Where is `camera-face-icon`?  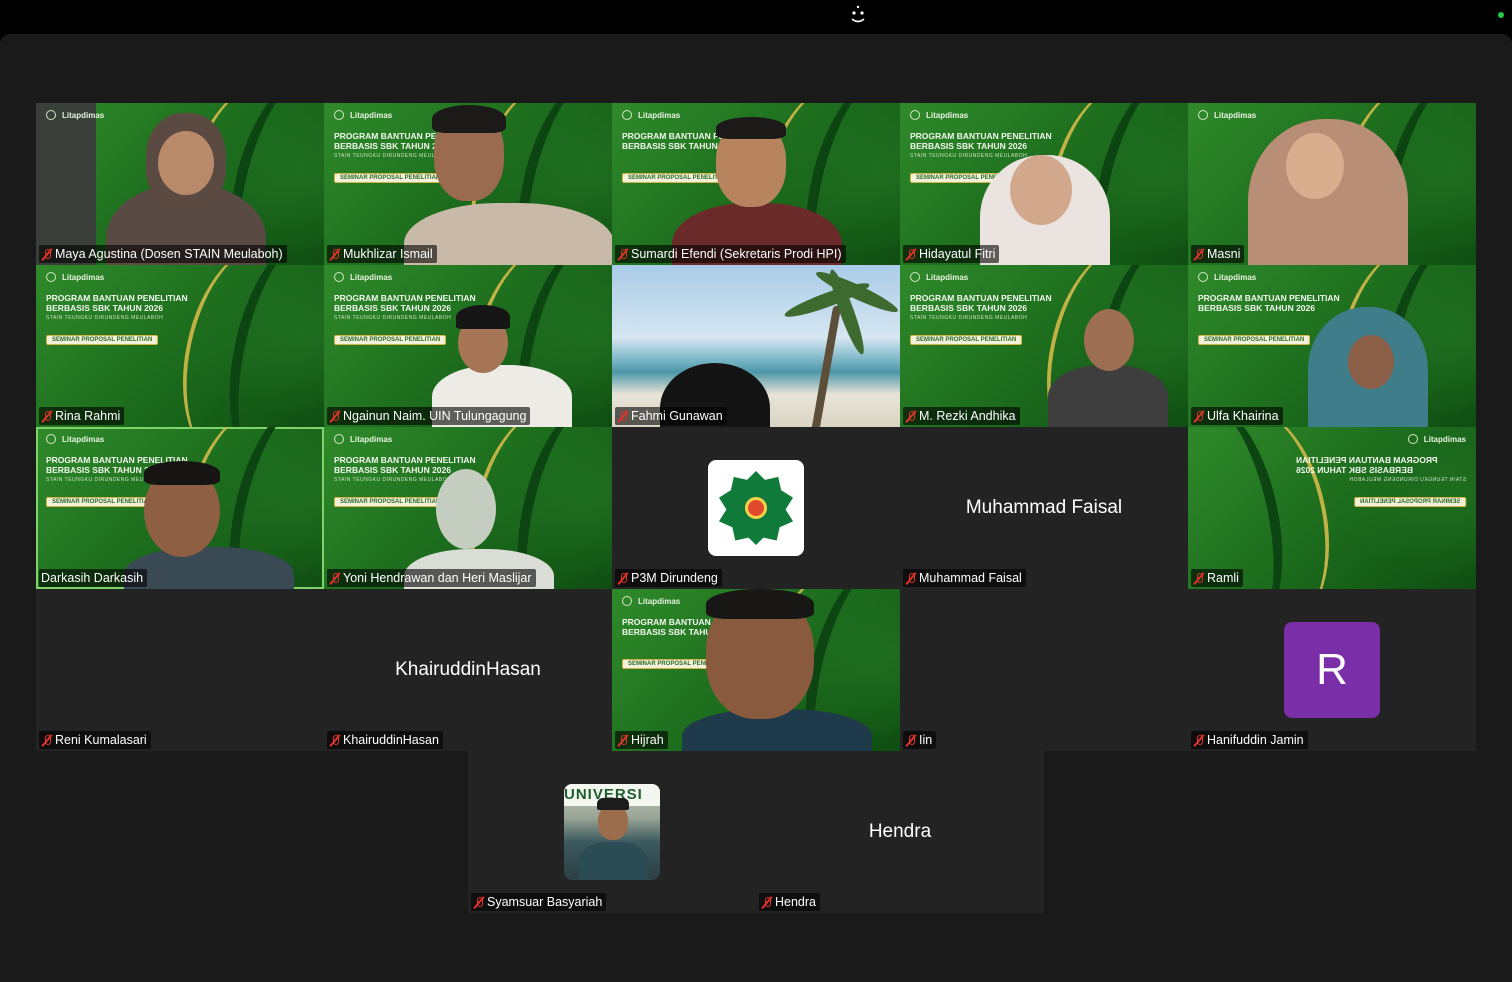 camera-face-icon is located at coordinates (858, 16).